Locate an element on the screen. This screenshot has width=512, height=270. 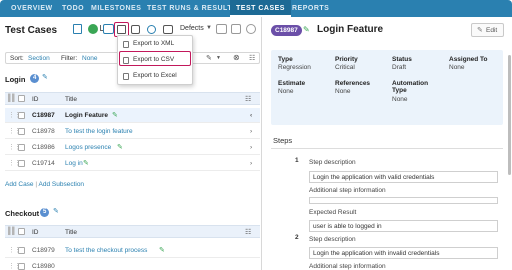
table-row: ⋮⋮ C18986 Logos presence ✎ › is located at coordinates (132, 147).